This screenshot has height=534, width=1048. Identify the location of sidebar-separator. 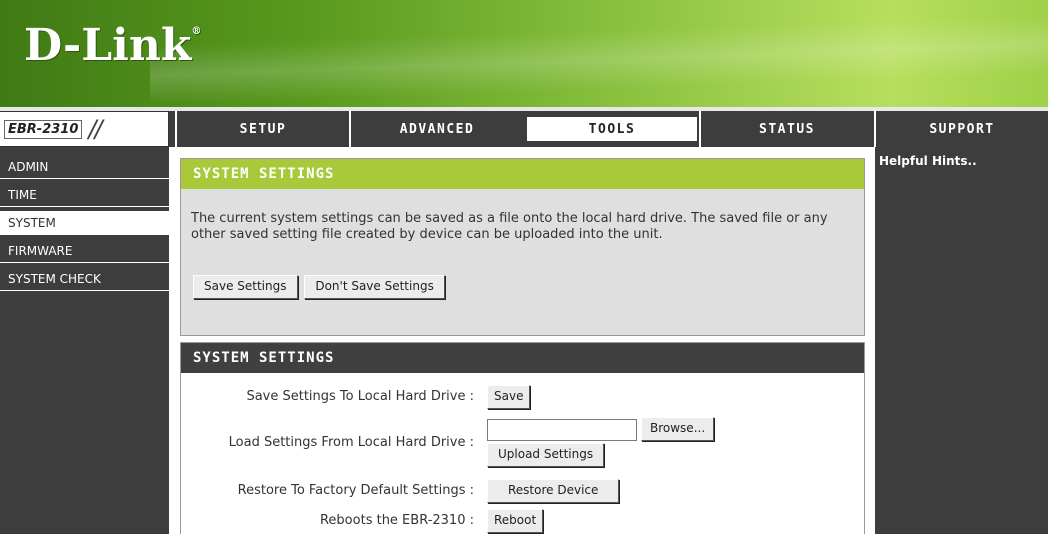
(172, 340).